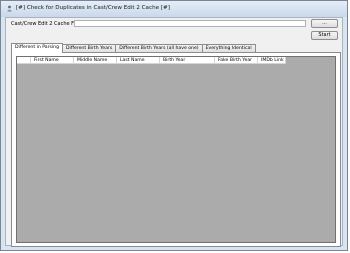 Image resolution: width=350 pixels, height=253 pixels. Describe the element at coordinates (272, 60) in the screenshot. I see `column-header-imdb-link: IMDb Link` at that location.